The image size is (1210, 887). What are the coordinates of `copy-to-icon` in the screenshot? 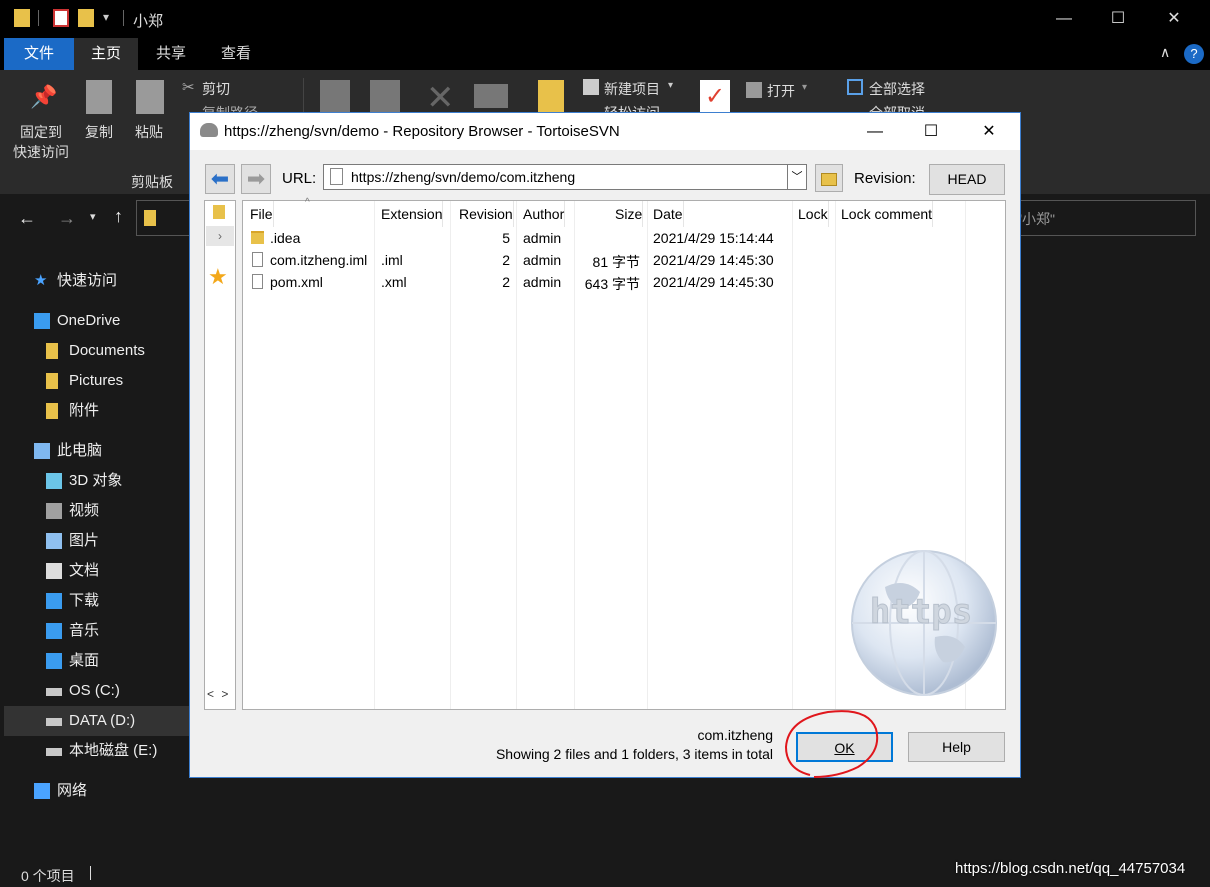 It's located at (385, 97).